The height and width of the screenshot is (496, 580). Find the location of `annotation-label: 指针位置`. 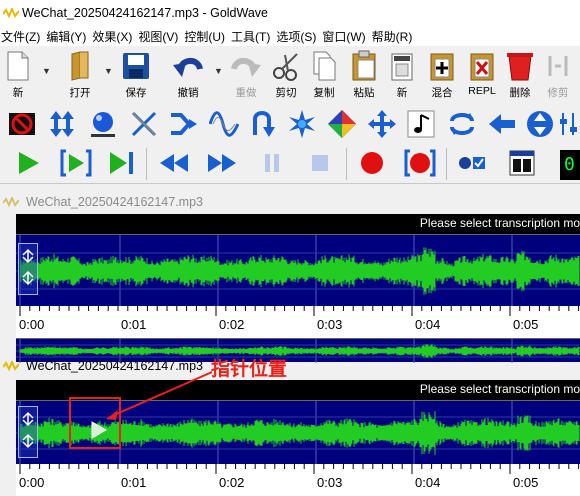

annotation-label: 指针位置 is located at coordinates (249, 369).